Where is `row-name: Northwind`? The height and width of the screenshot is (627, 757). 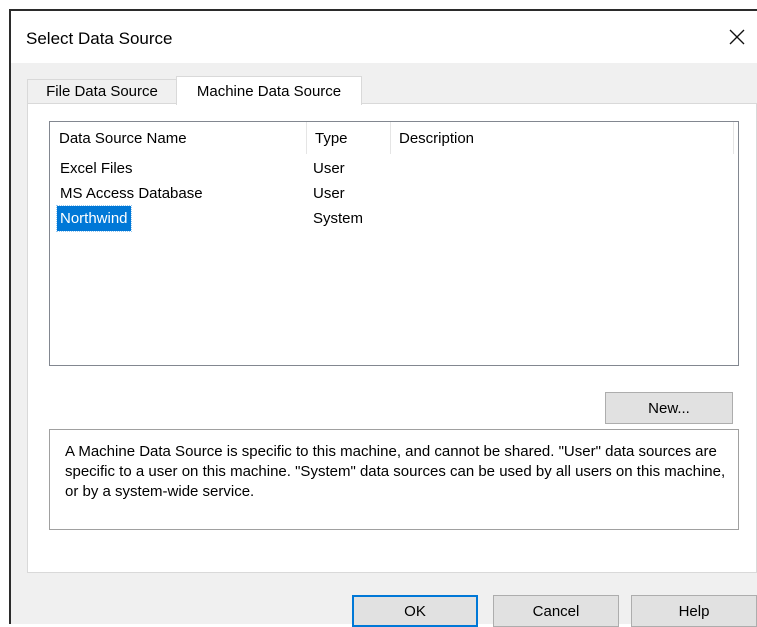 row-name: Northwind is located at coordinates (94, 218).